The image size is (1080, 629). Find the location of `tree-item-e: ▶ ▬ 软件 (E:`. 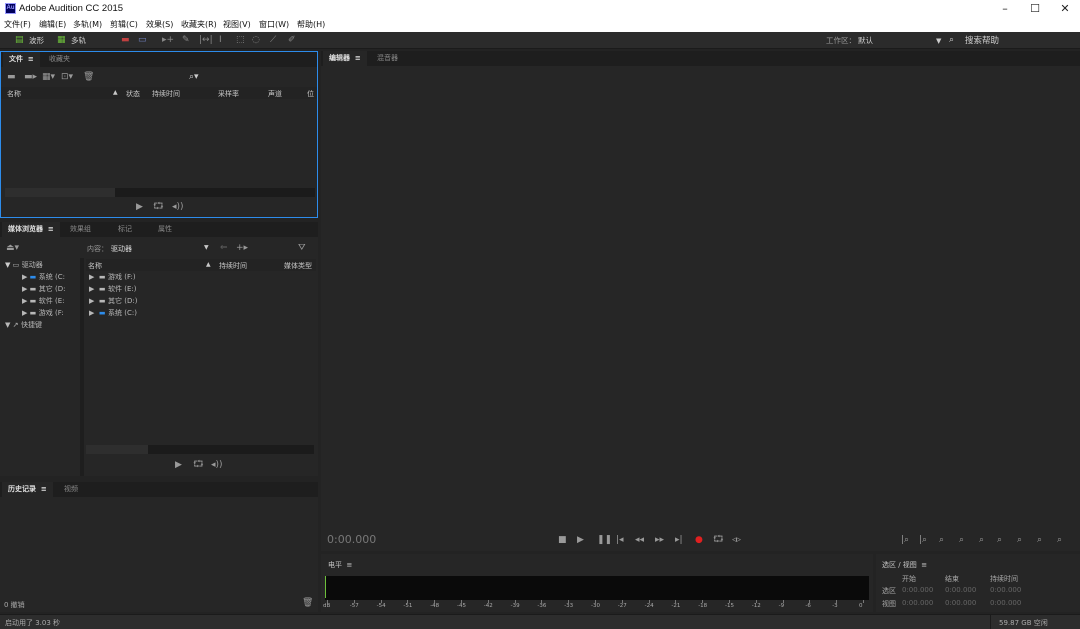

tree-item-e: ▶ ▬ 软件 (E: is located at coordinates (43, 301).